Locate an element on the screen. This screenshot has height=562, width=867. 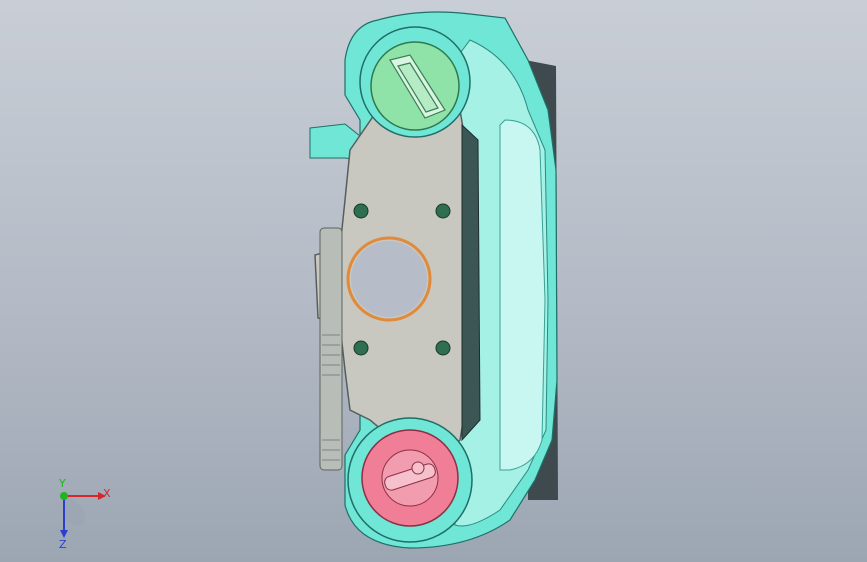
y-axis-origin-icon is located at coordinates (64, 496).